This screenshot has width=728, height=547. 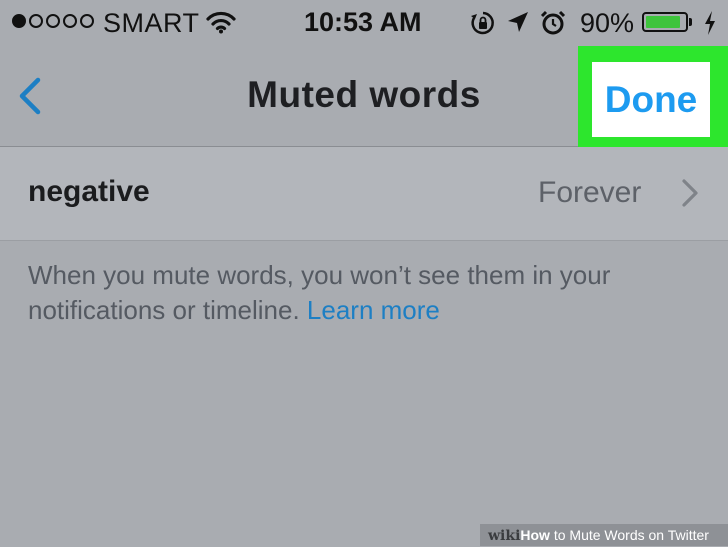 I want to click on signal-strength-icon, so click(x=53, y=21).